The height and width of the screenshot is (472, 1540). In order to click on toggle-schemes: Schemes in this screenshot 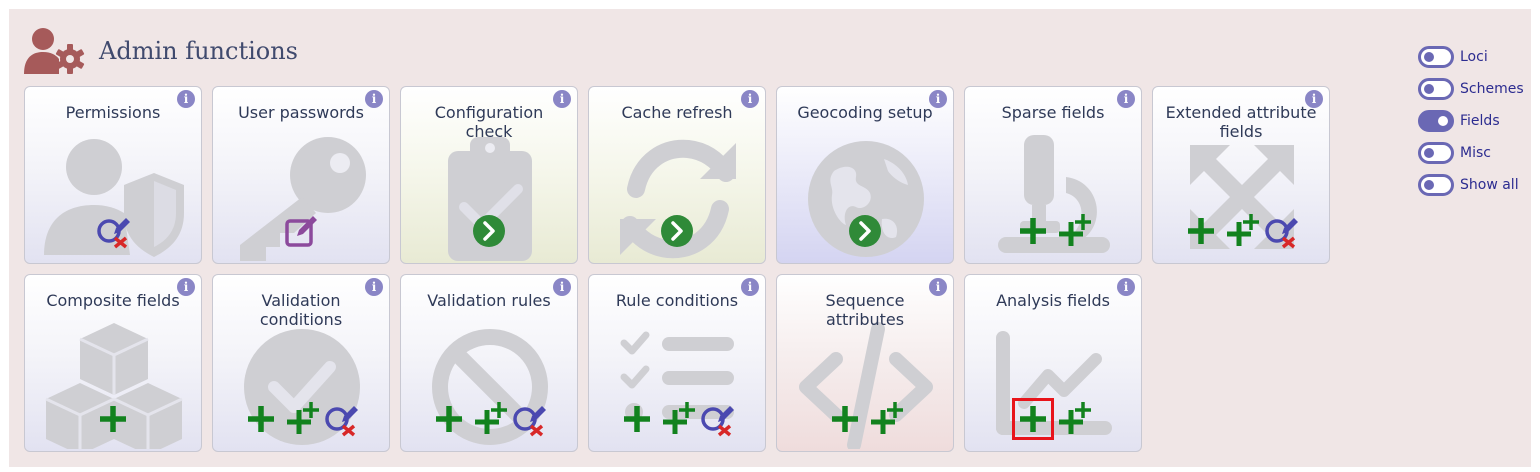, I will do `click(1474, 89)`.